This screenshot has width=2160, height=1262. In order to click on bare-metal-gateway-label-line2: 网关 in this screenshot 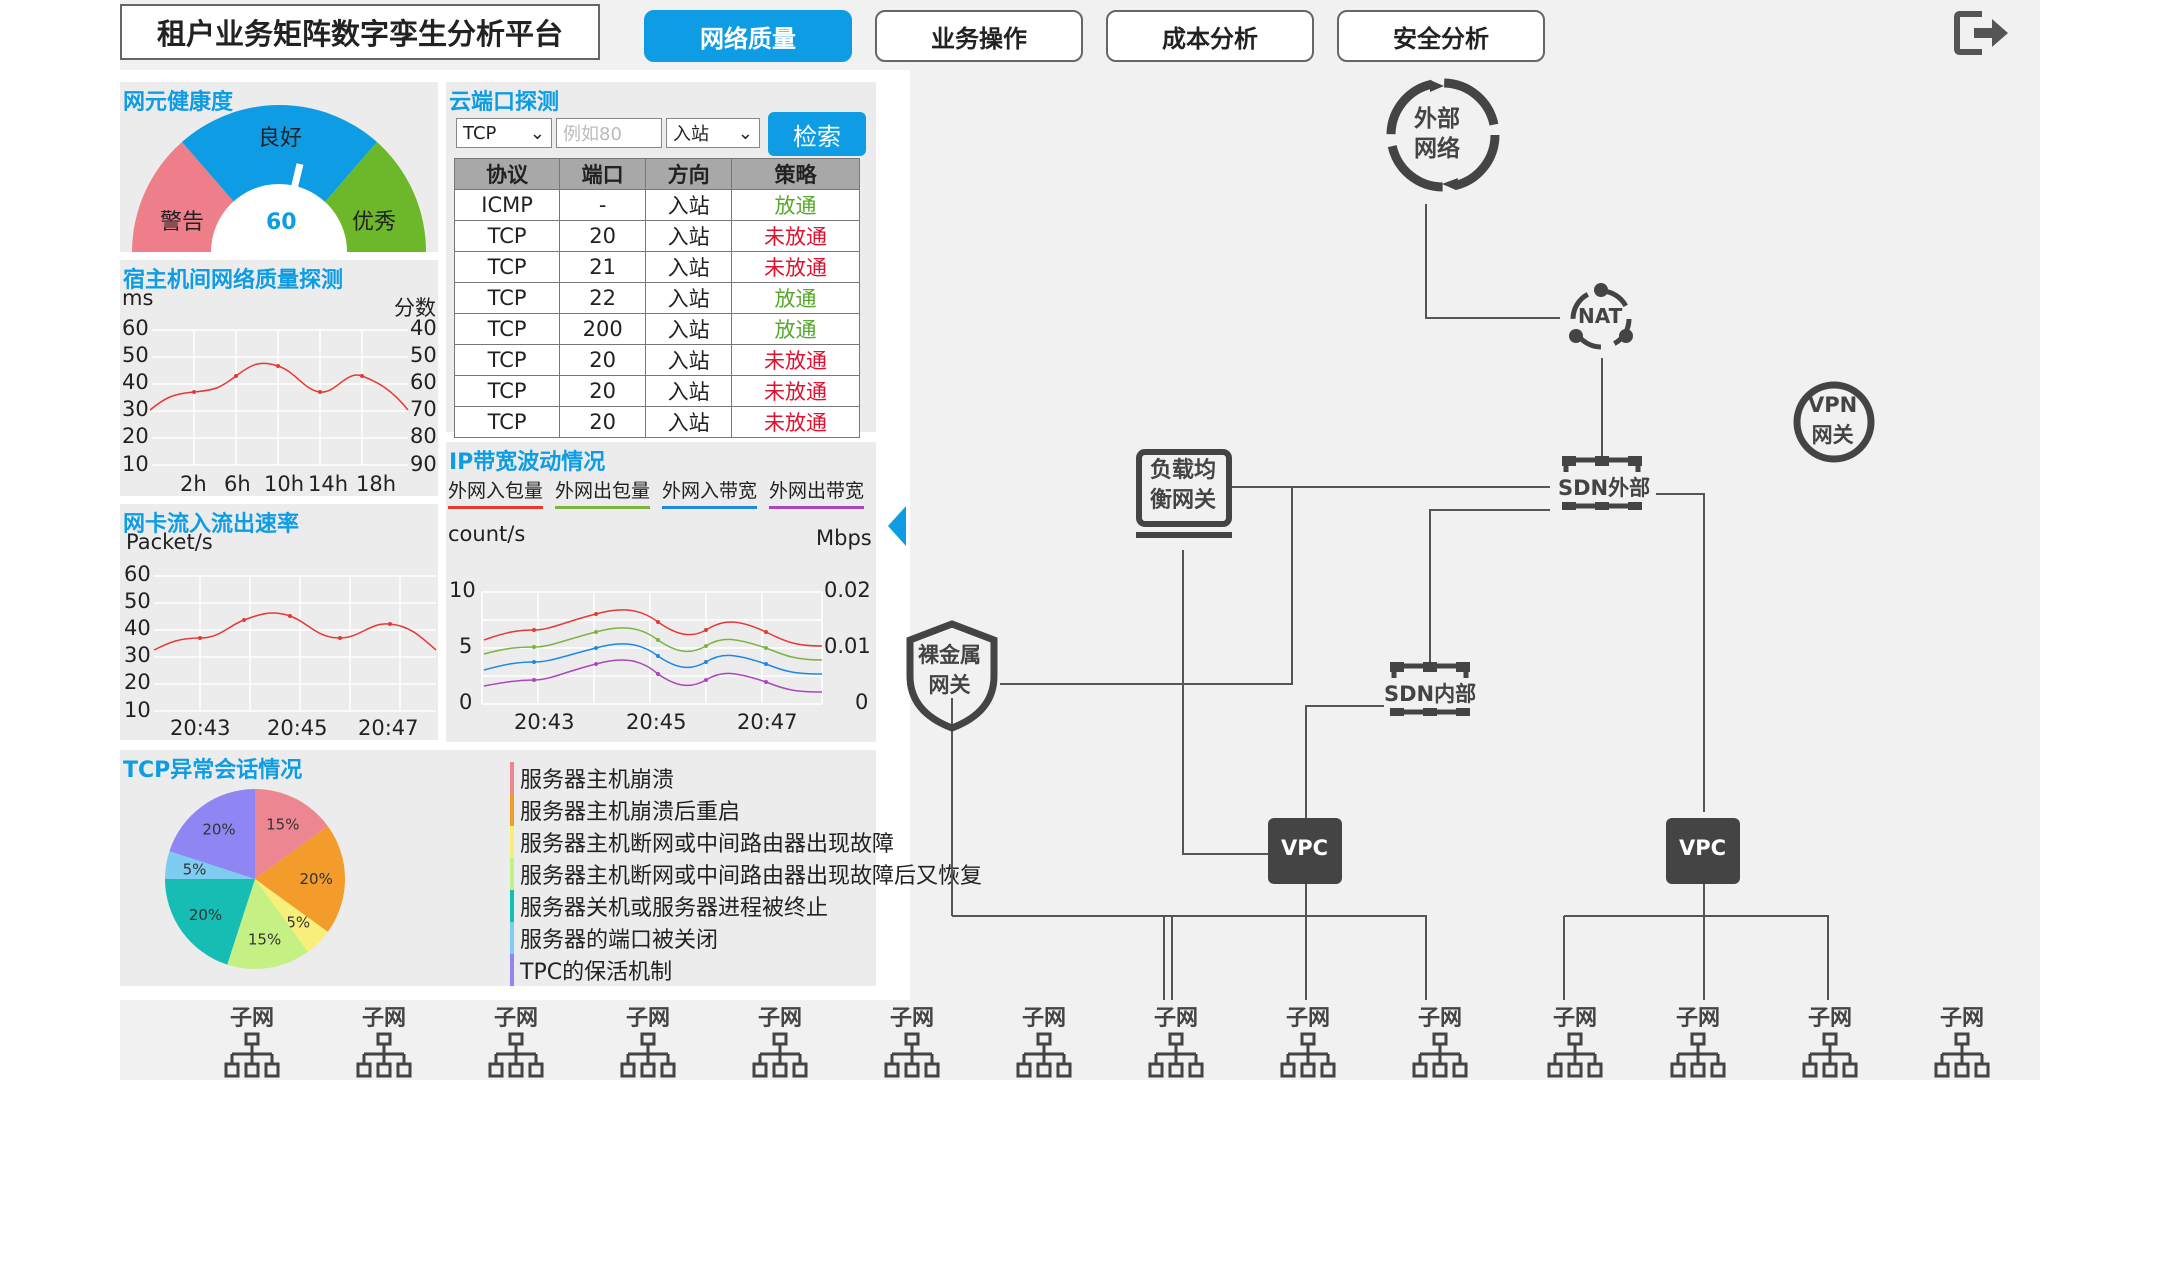, I will do `click(949, 685)`.